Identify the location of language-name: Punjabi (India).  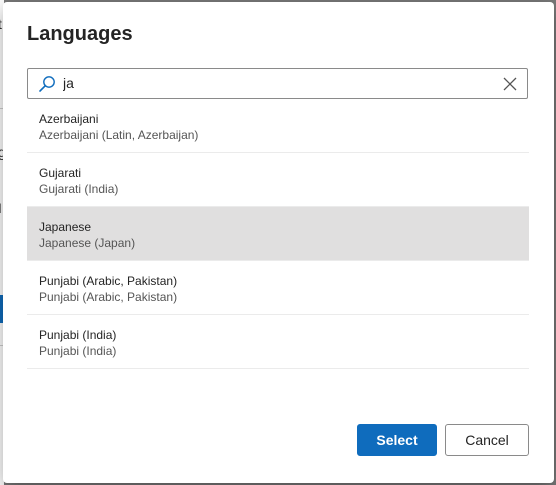
(78, 335).